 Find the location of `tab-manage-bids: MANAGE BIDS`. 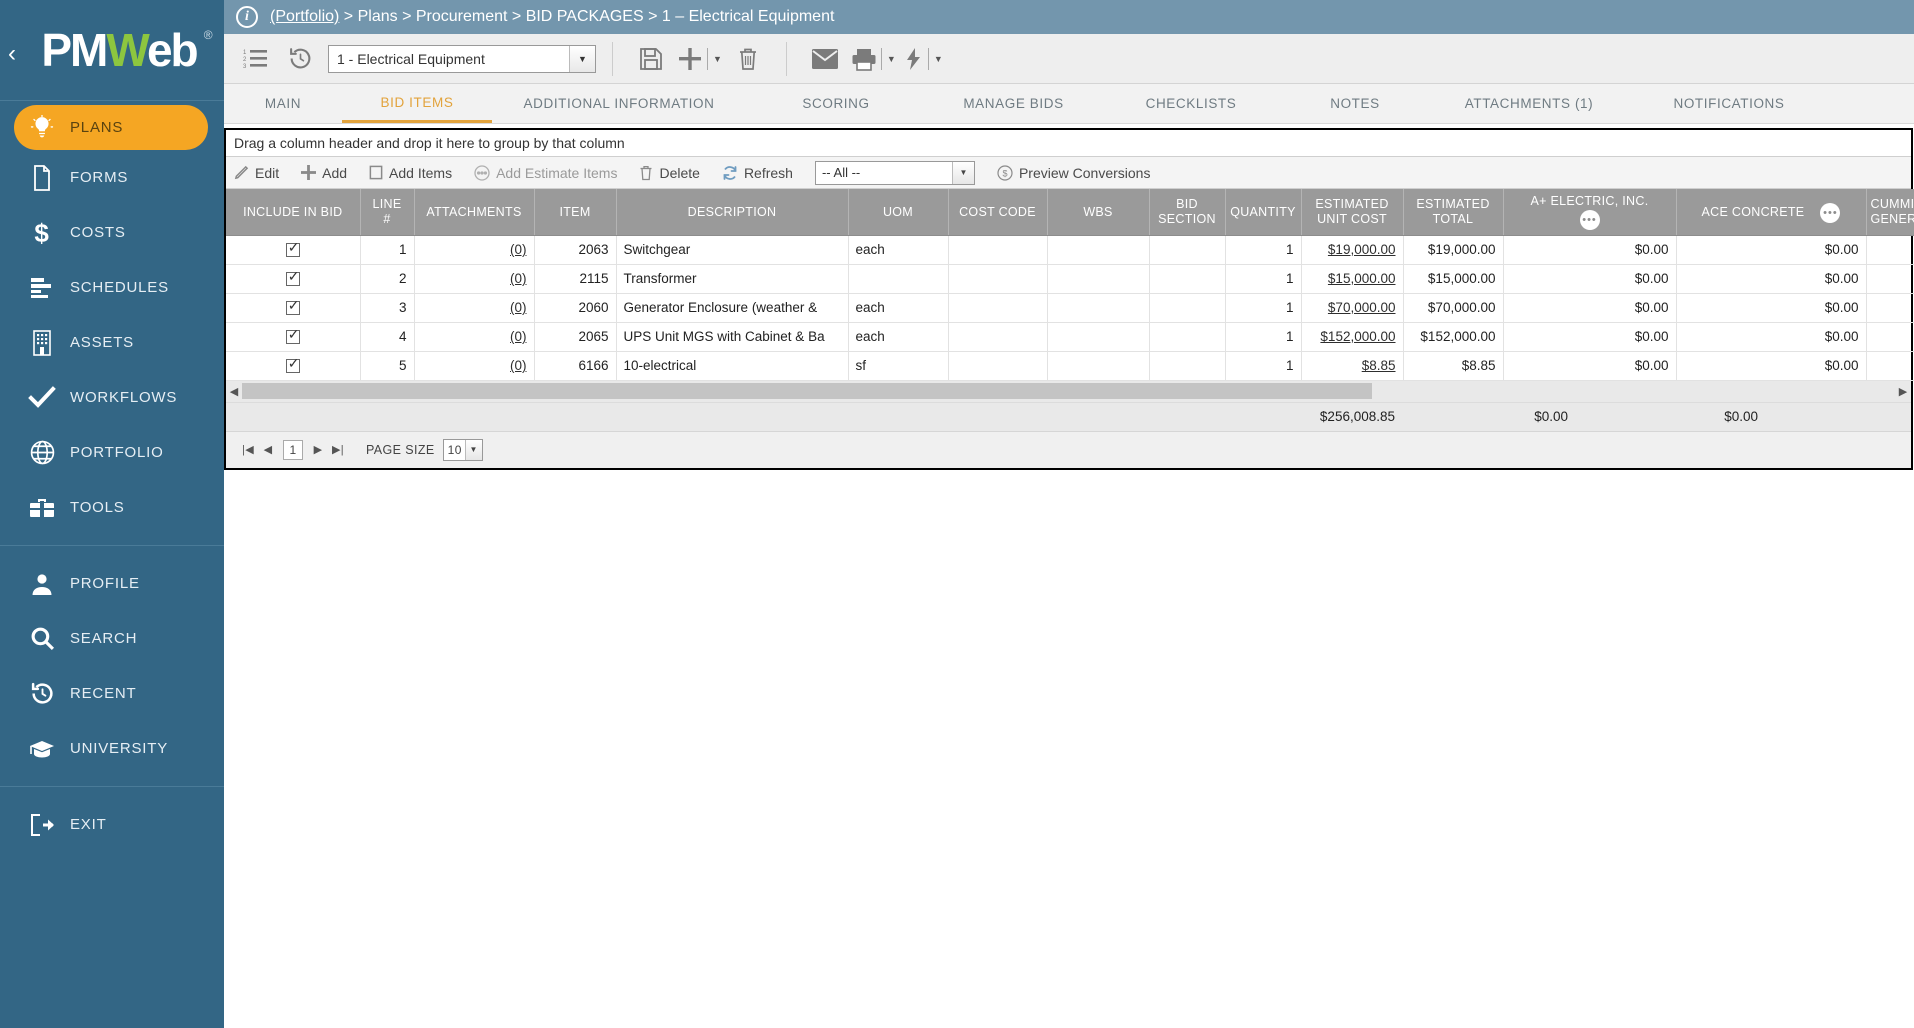

tab-manage-bids: MANAGE BIDS is located at coordinates (1013, 103).